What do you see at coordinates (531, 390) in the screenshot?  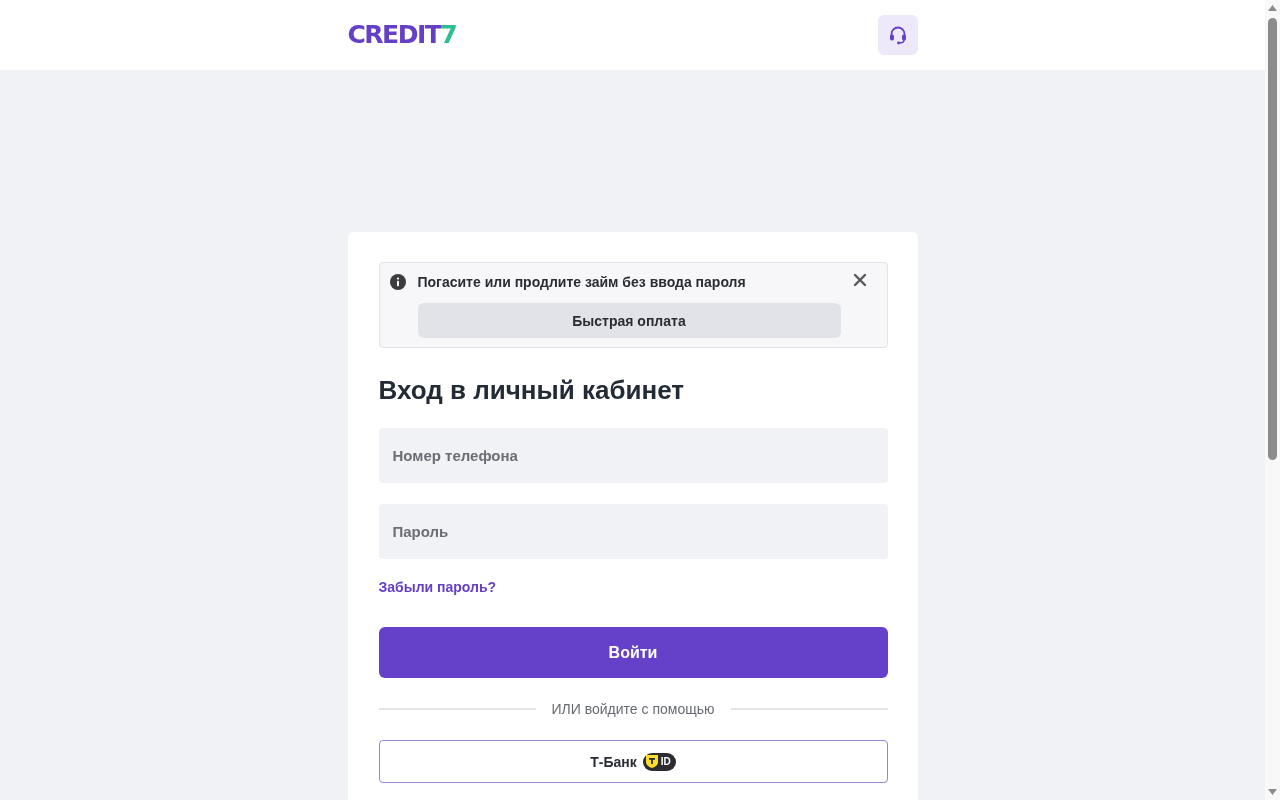 I see `login-title: Вход в личный кабинет` at bounding box center [531, 390].